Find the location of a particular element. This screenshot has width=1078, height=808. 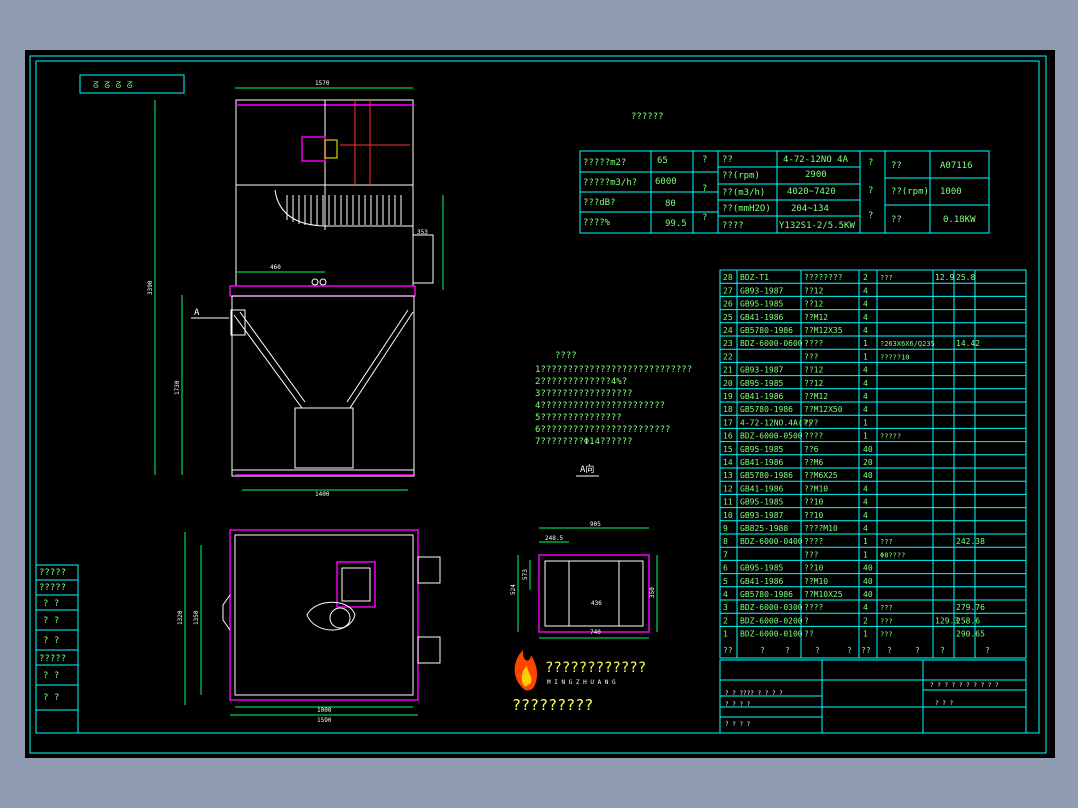

bom-cell-no: 27 is located at coordinates (728, 290).